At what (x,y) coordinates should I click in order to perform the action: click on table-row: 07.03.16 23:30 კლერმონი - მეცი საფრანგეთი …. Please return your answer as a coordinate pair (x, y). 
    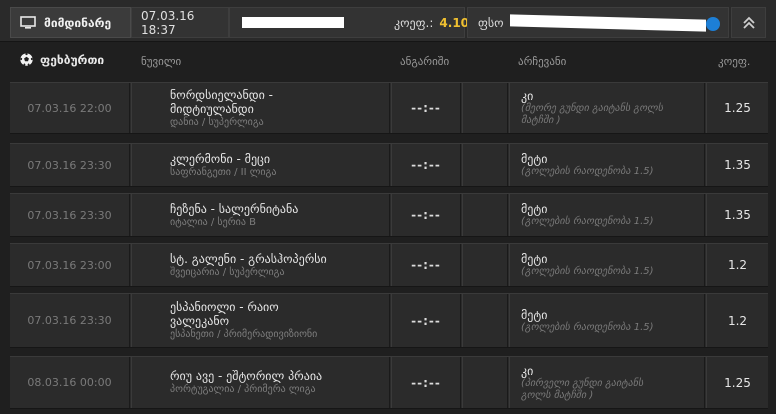
    Looking at the image, I should click on (389, 165).